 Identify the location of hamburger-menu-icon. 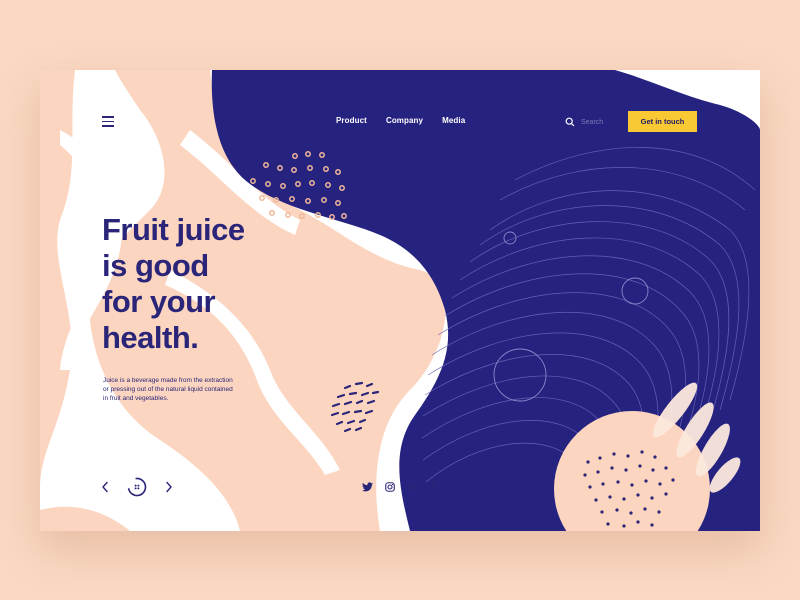
(108, 121).